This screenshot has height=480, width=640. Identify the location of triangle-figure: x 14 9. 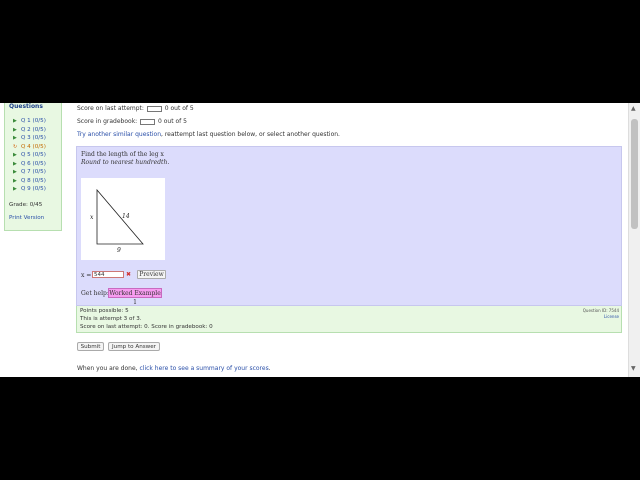
(123, 219).